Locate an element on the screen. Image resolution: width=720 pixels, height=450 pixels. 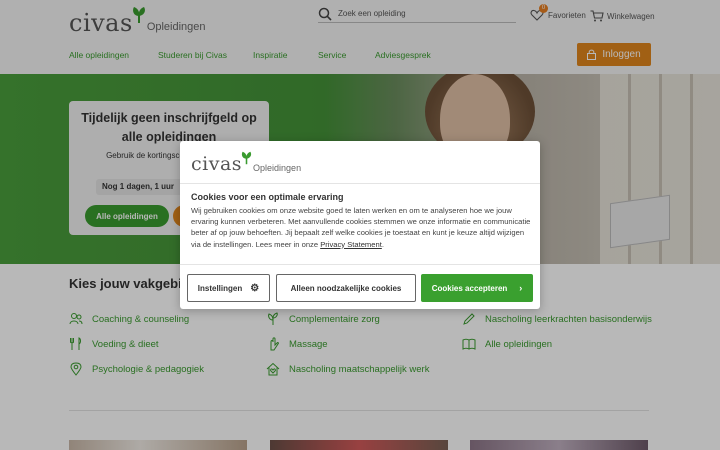
gear-icon: ⚙ is located at coordinates (255, 288).